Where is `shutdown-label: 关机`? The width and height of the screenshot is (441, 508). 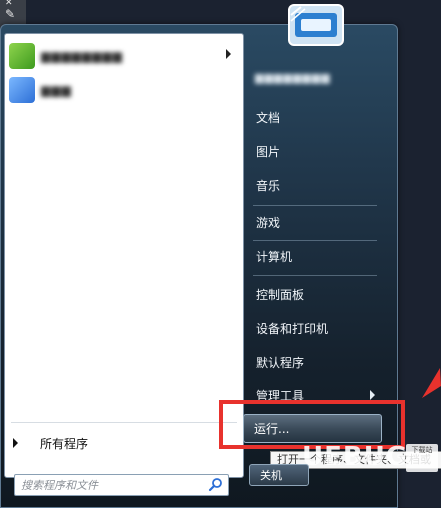 shutdown-label: 关机 is located at coordinates (271, 475).